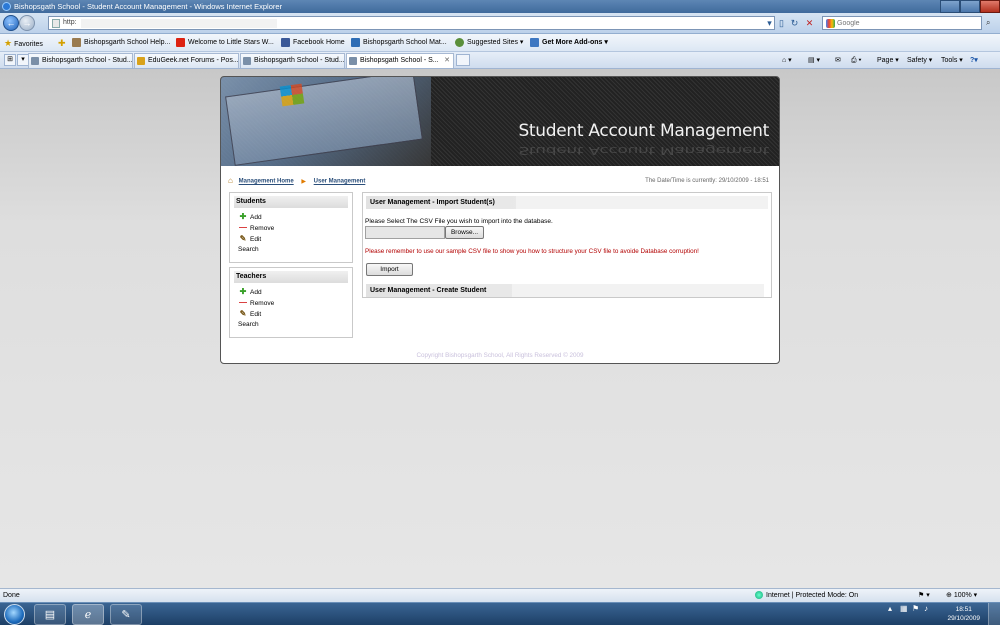  I want to click on teachers-edit-link: ✎ Edit, so click(291, 313).